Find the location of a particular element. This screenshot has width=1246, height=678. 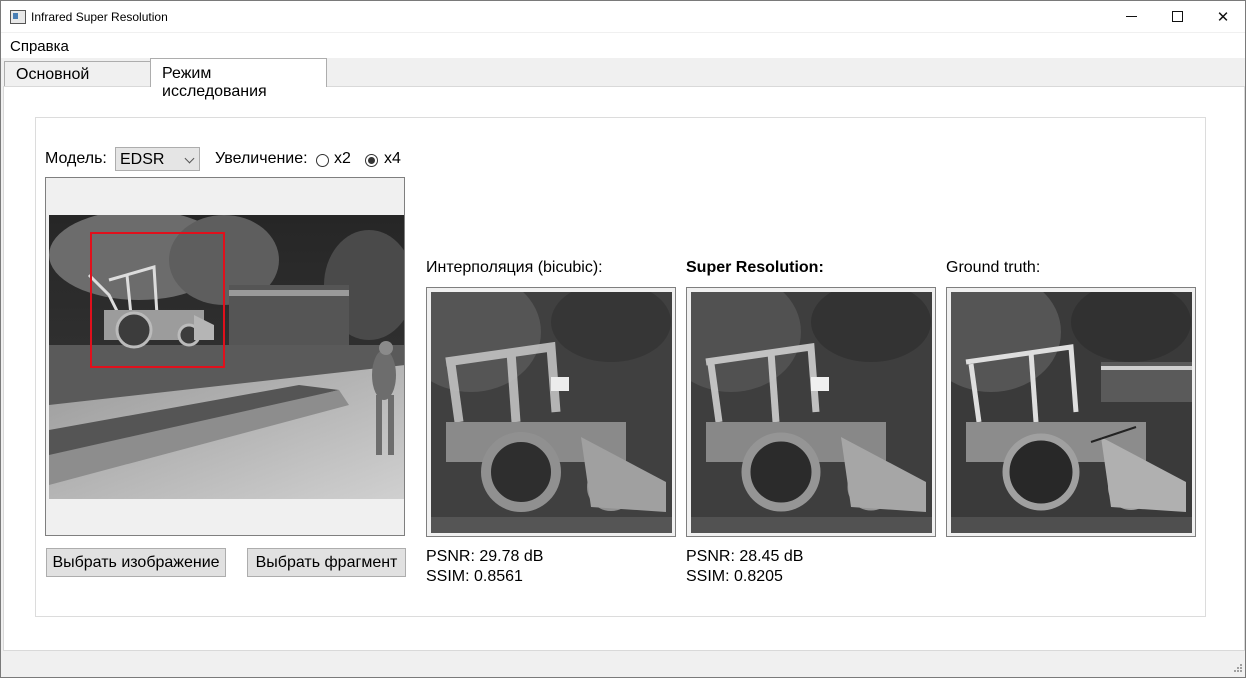

sr-psnr: PSNR: 28.45 dB is located at coordinates (745, 556).